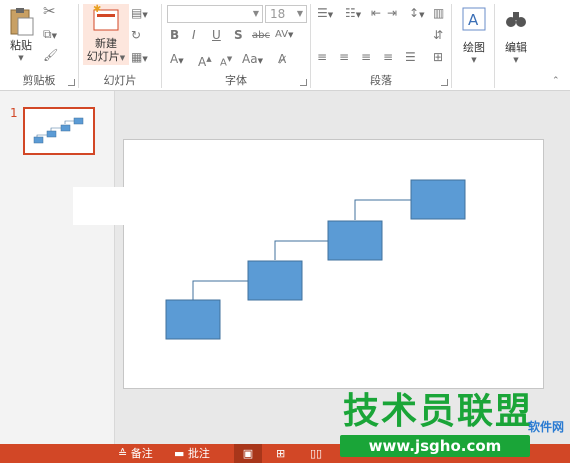 This screenshot has height=463, width=570. What do you see at coordinates (216, 35) in the screenshot?
I see `underline-icon: U` at bounding box center [216, 35].